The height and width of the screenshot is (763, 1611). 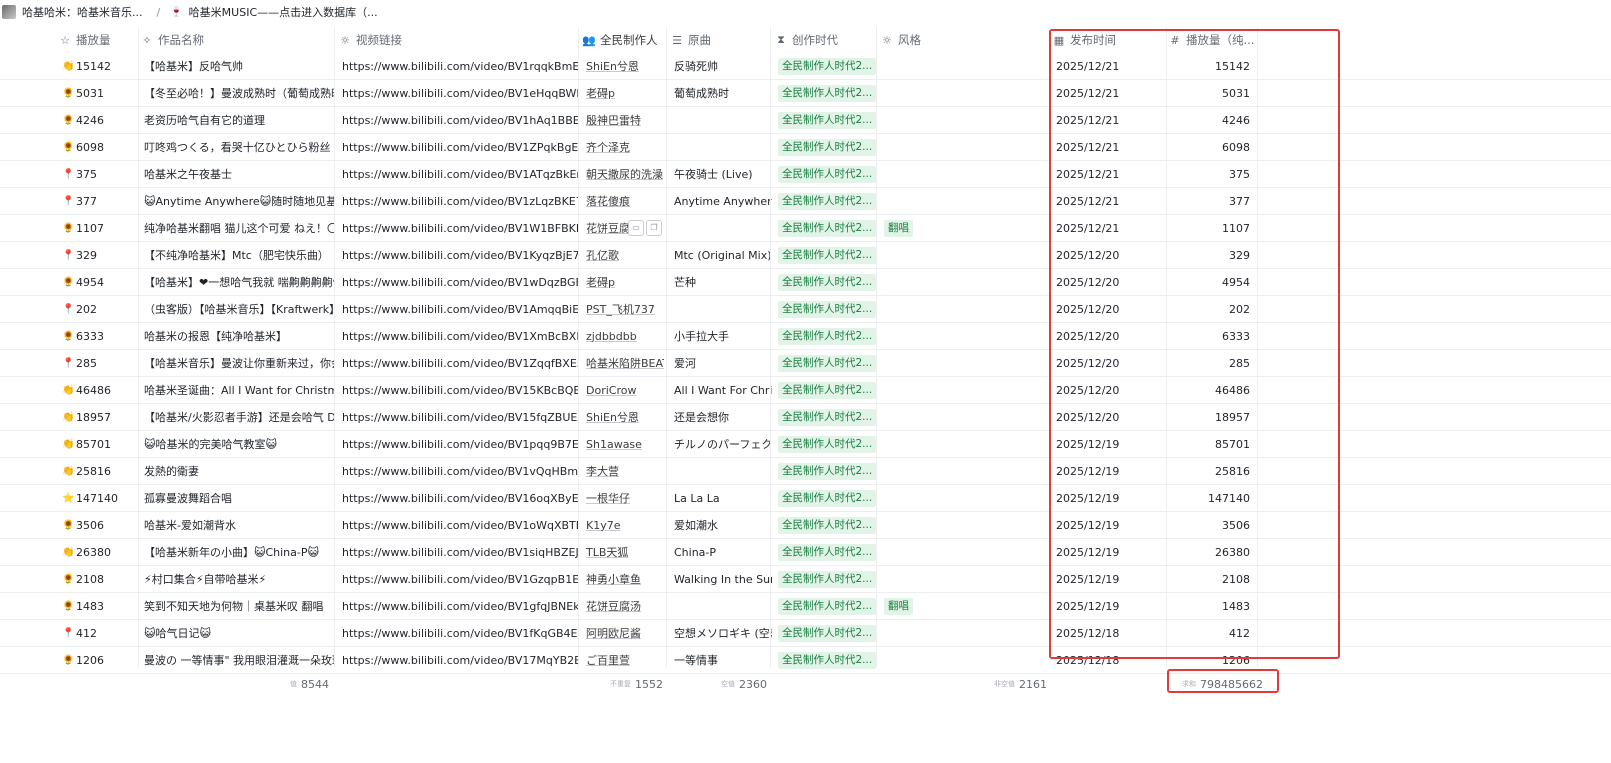 What do you see at coordinates (237, 174) in the screenshot?
I see `cell-title: 哈基米之午夜基士` at bounding box center [237, 174].